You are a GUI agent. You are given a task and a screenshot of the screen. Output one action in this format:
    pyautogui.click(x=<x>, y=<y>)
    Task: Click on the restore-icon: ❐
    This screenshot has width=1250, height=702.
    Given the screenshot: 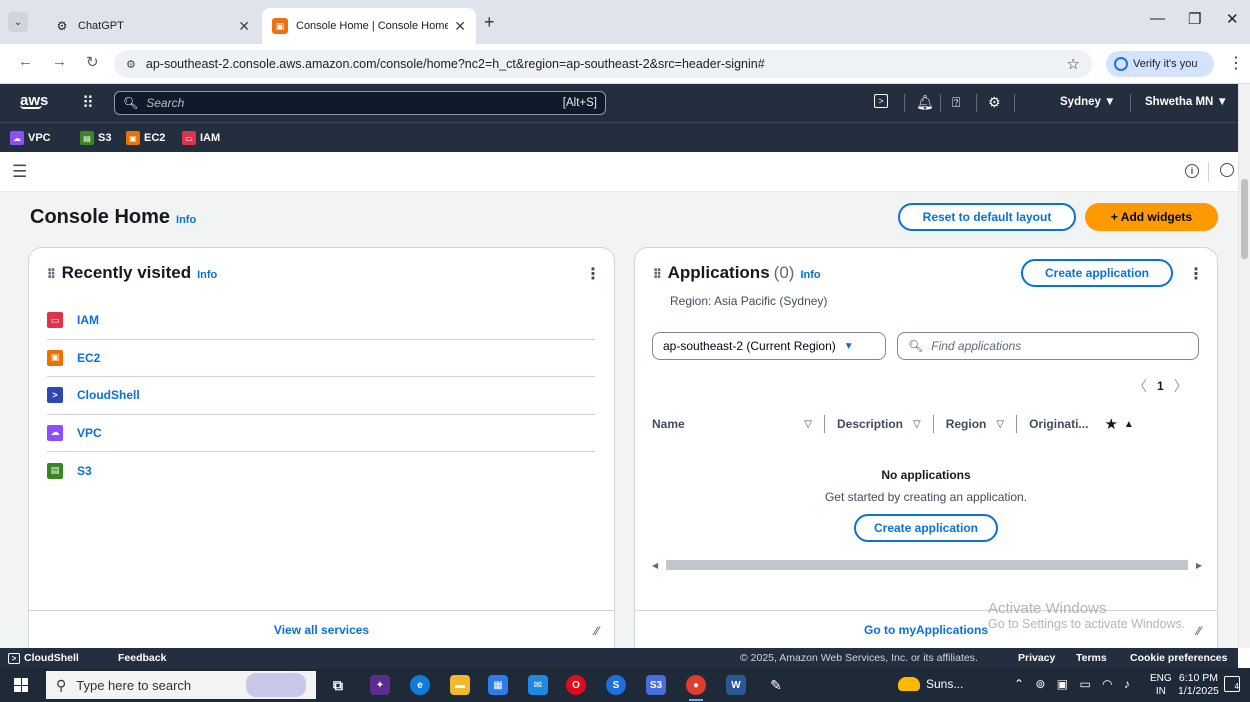 What is the action you would take?
    pyautogui.click(x=1194, y=19)
    